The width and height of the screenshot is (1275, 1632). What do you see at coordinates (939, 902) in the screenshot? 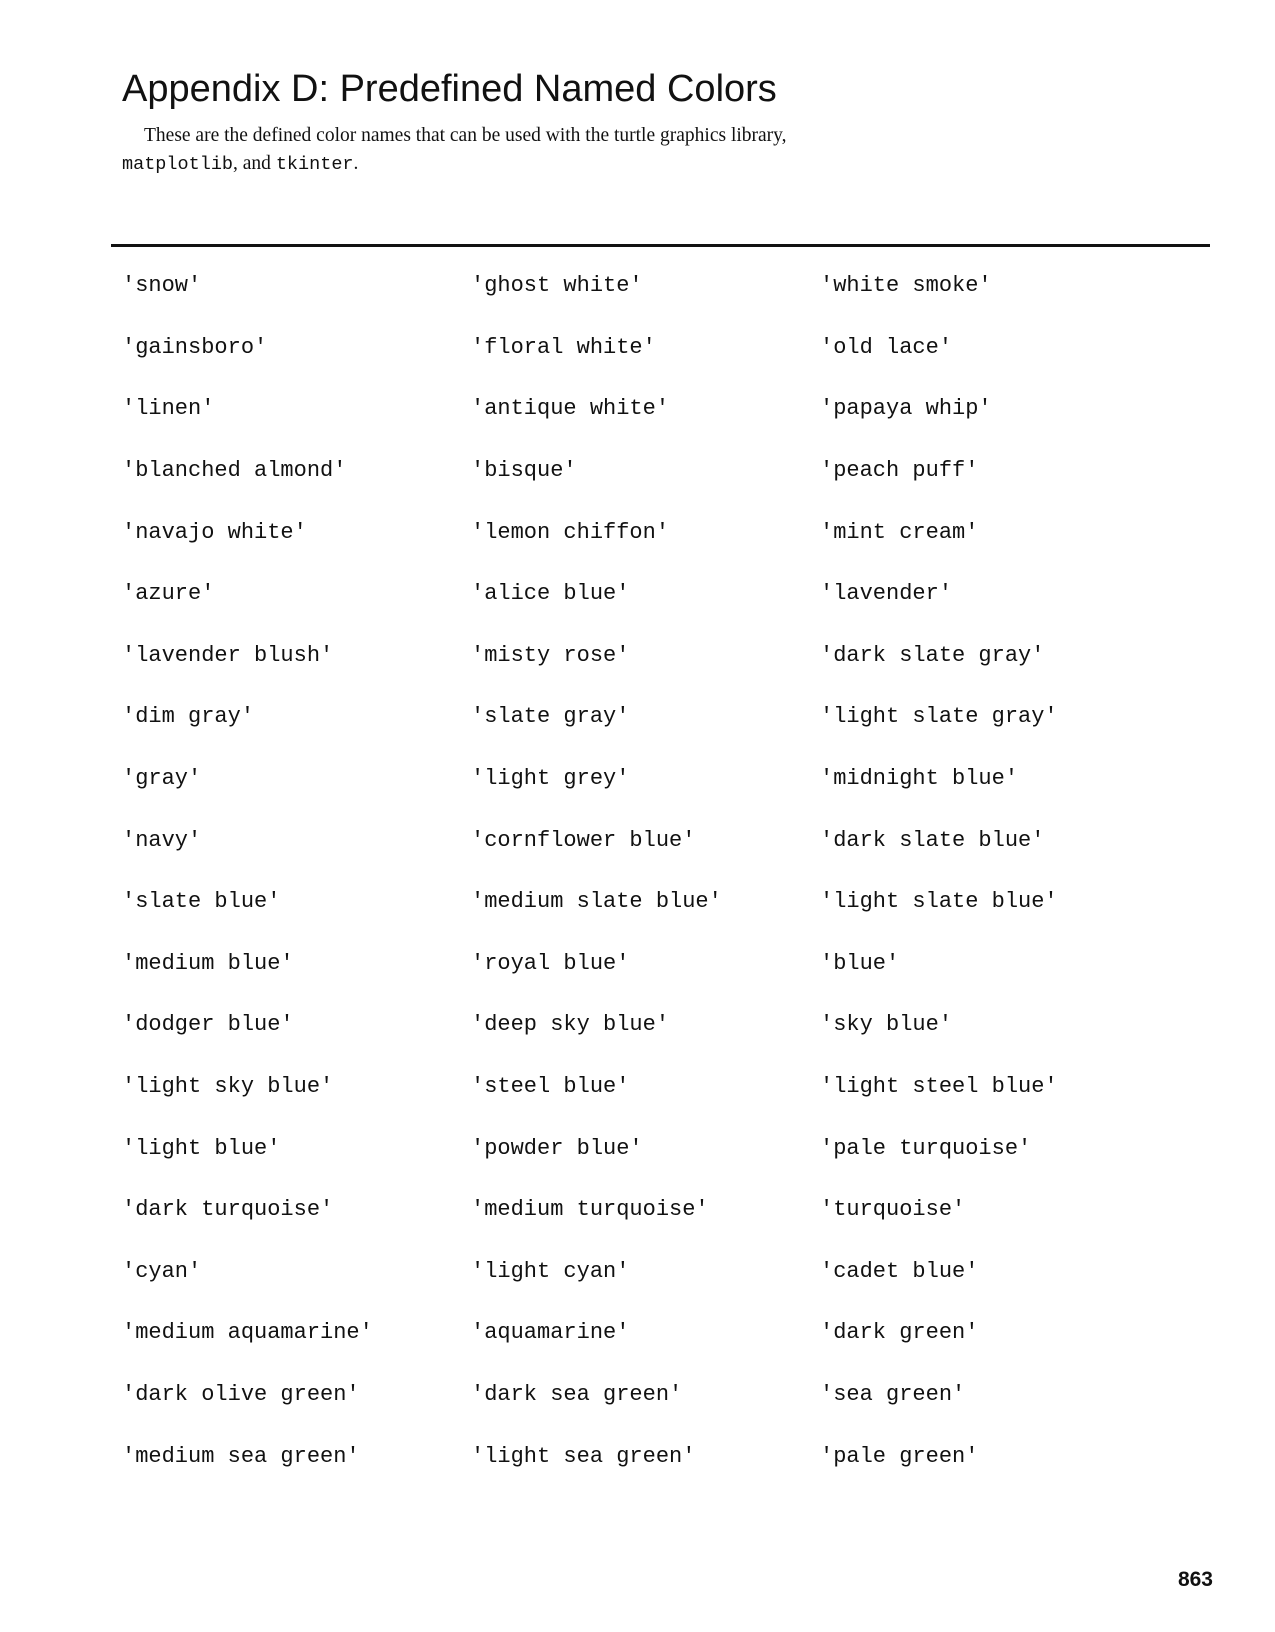
I see `color-name-cell: 'light slate blue'` at bounding box center [939, 902].